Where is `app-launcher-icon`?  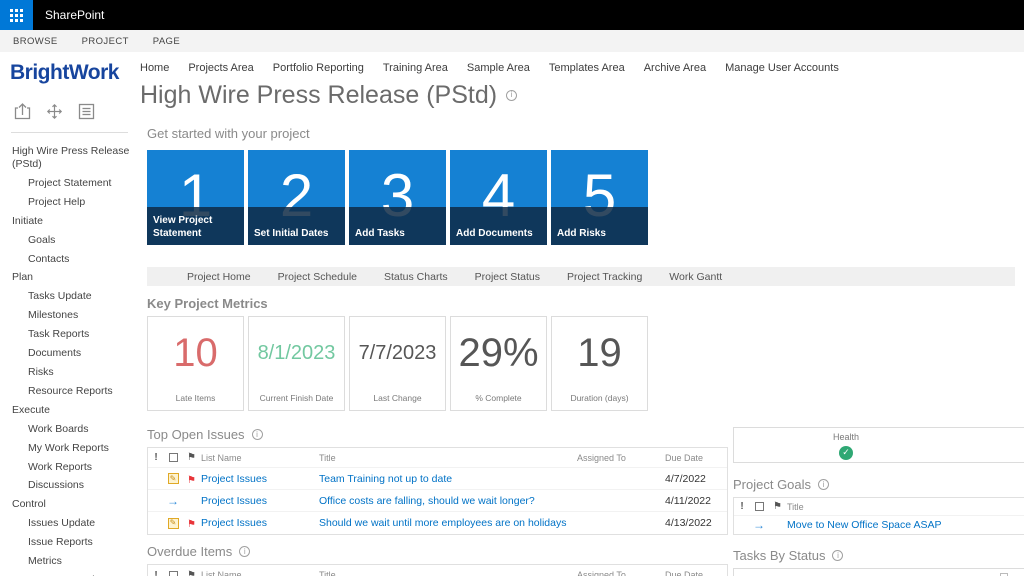
app-launcher-icon is located at coordinates (16, 15).